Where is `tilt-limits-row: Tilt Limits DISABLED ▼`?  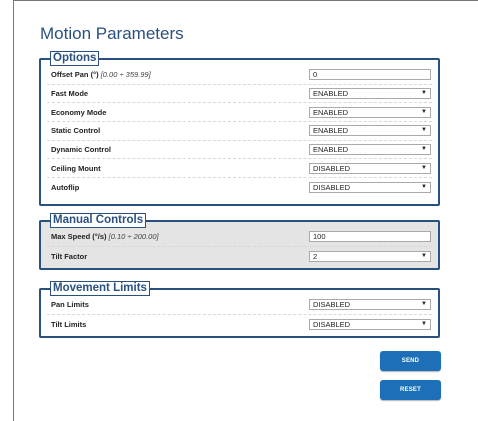 tilt-limits-row: Tilt Limits DISABLED ▼ is located at coordinates (239, 324).